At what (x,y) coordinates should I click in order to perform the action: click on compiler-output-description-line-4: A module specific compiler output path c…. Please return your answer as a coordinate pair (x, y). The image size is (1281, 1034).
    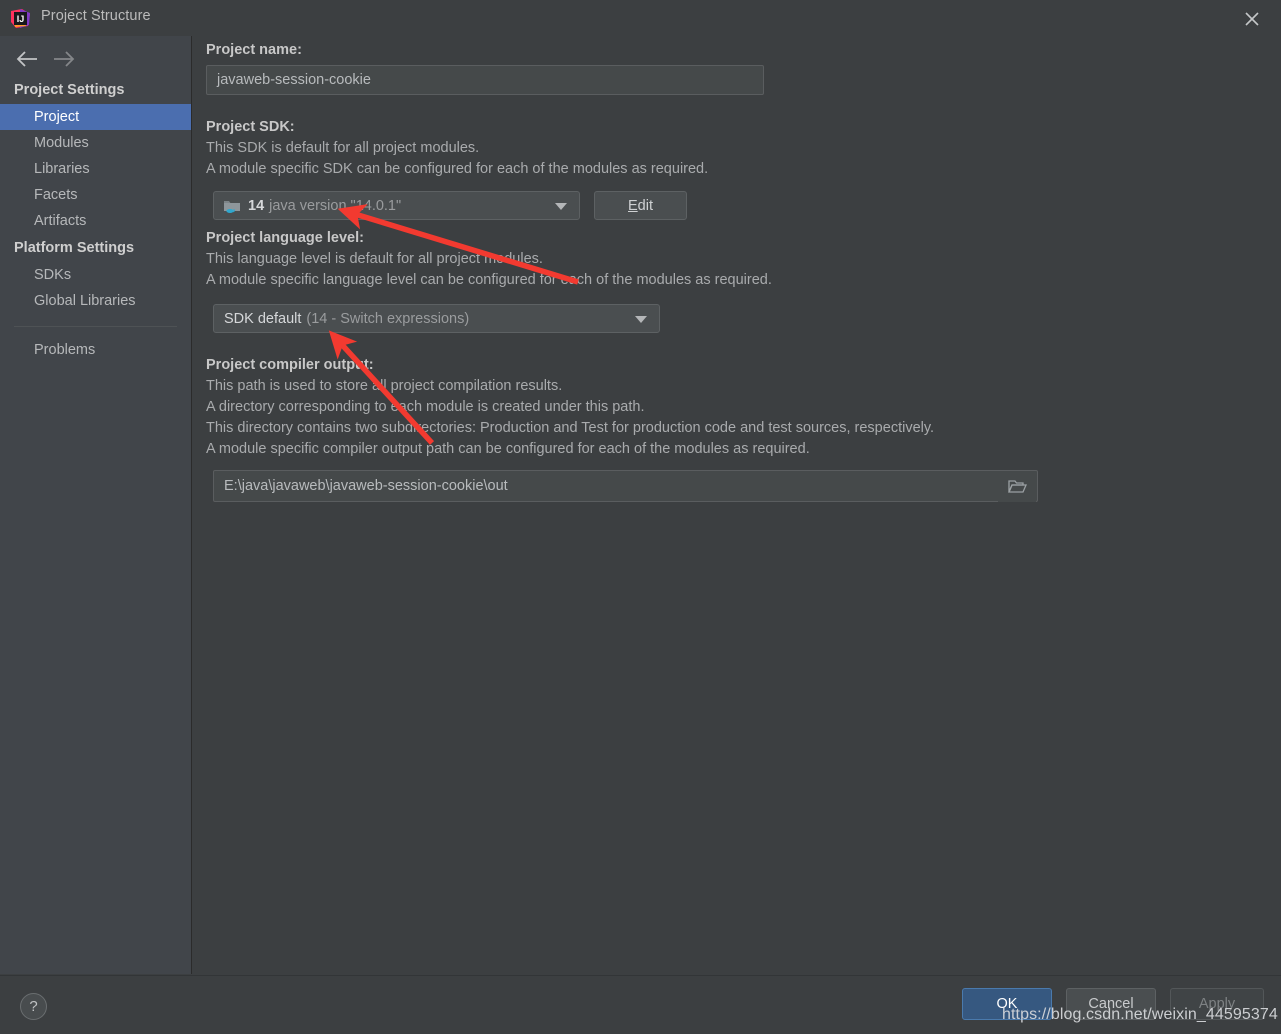
    Looking at the image, I should click on (508, 449).